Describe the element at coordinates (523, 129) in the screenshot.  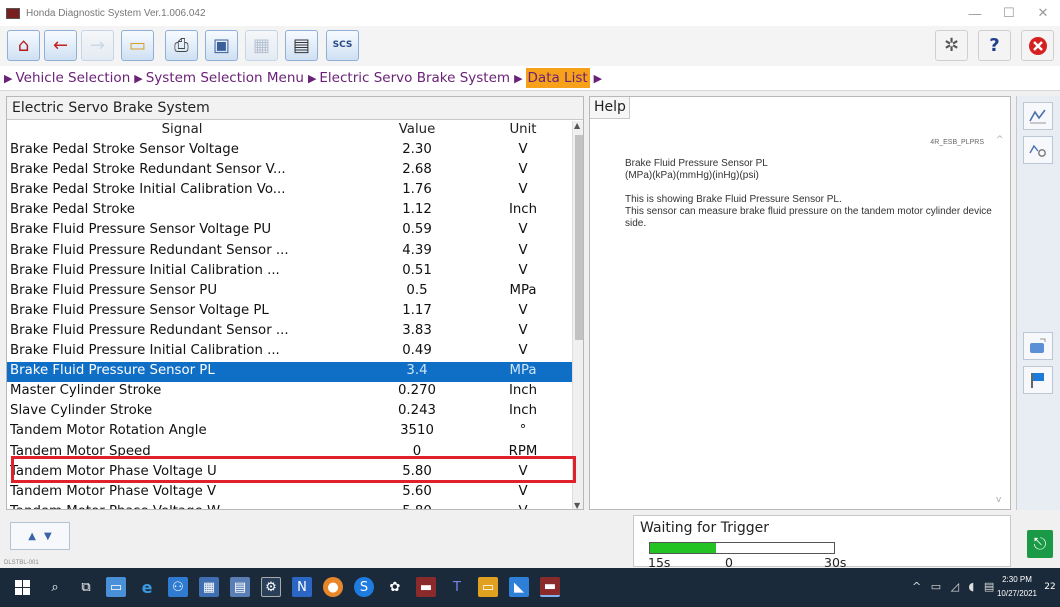
I see `column-header-unit: Unit` at that location.